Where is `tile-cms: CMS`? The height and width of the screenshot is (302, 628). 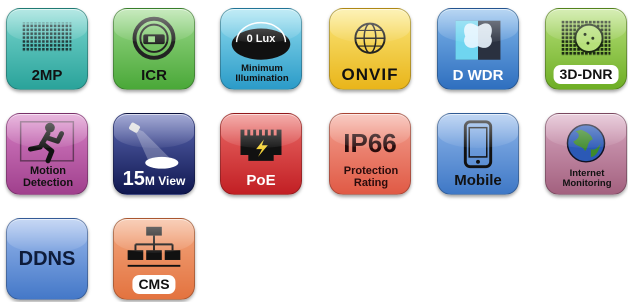
tile-cms: CMS is located at coordinates (154, 259).